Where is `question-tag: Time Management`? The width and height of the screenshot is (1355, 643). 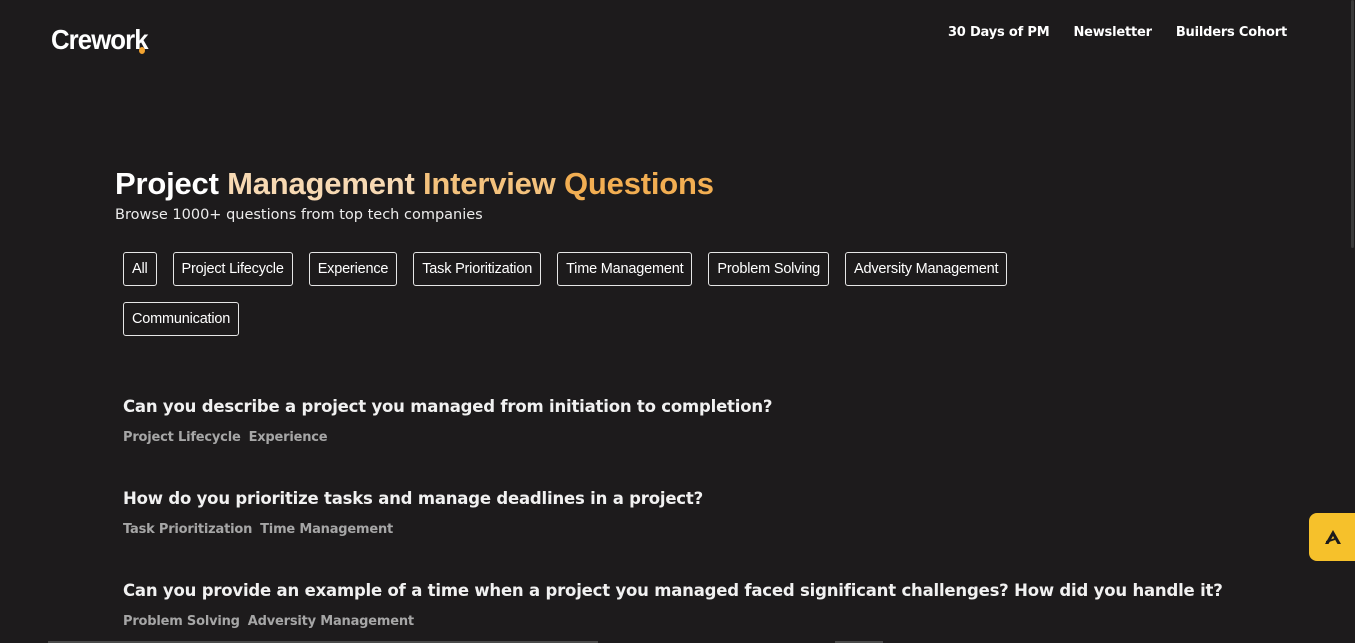 question-tag: Time Management is located at coordinates (327, 529).